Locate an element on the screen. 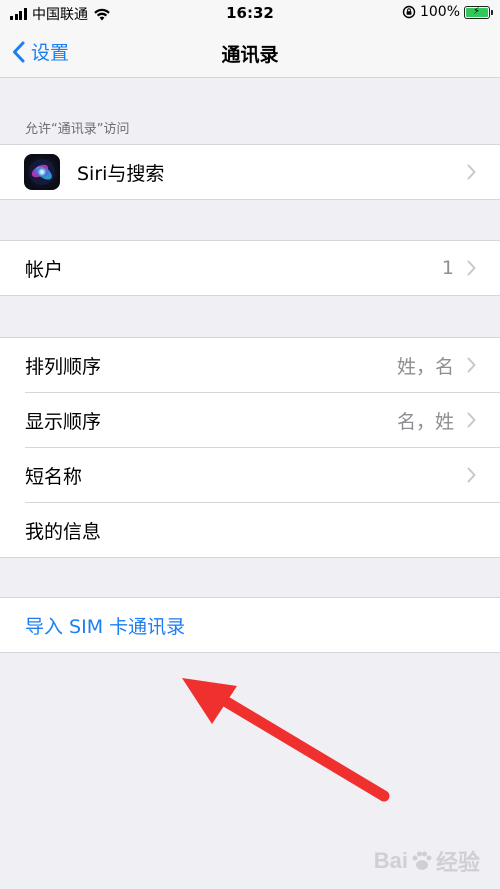  row-display-order: 显示顺序 名，姓 is located at coordinates (250, 420).